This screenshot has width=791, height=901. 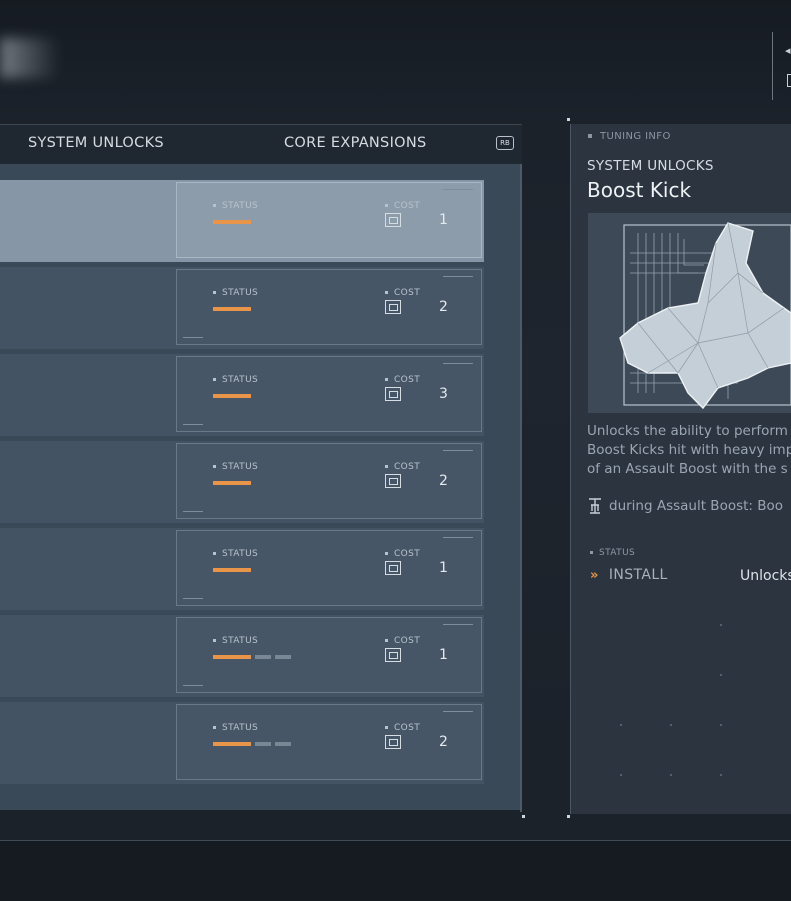 I want to click on control-hint: during Assault Boost: Boo, so click(x=685, y=506).